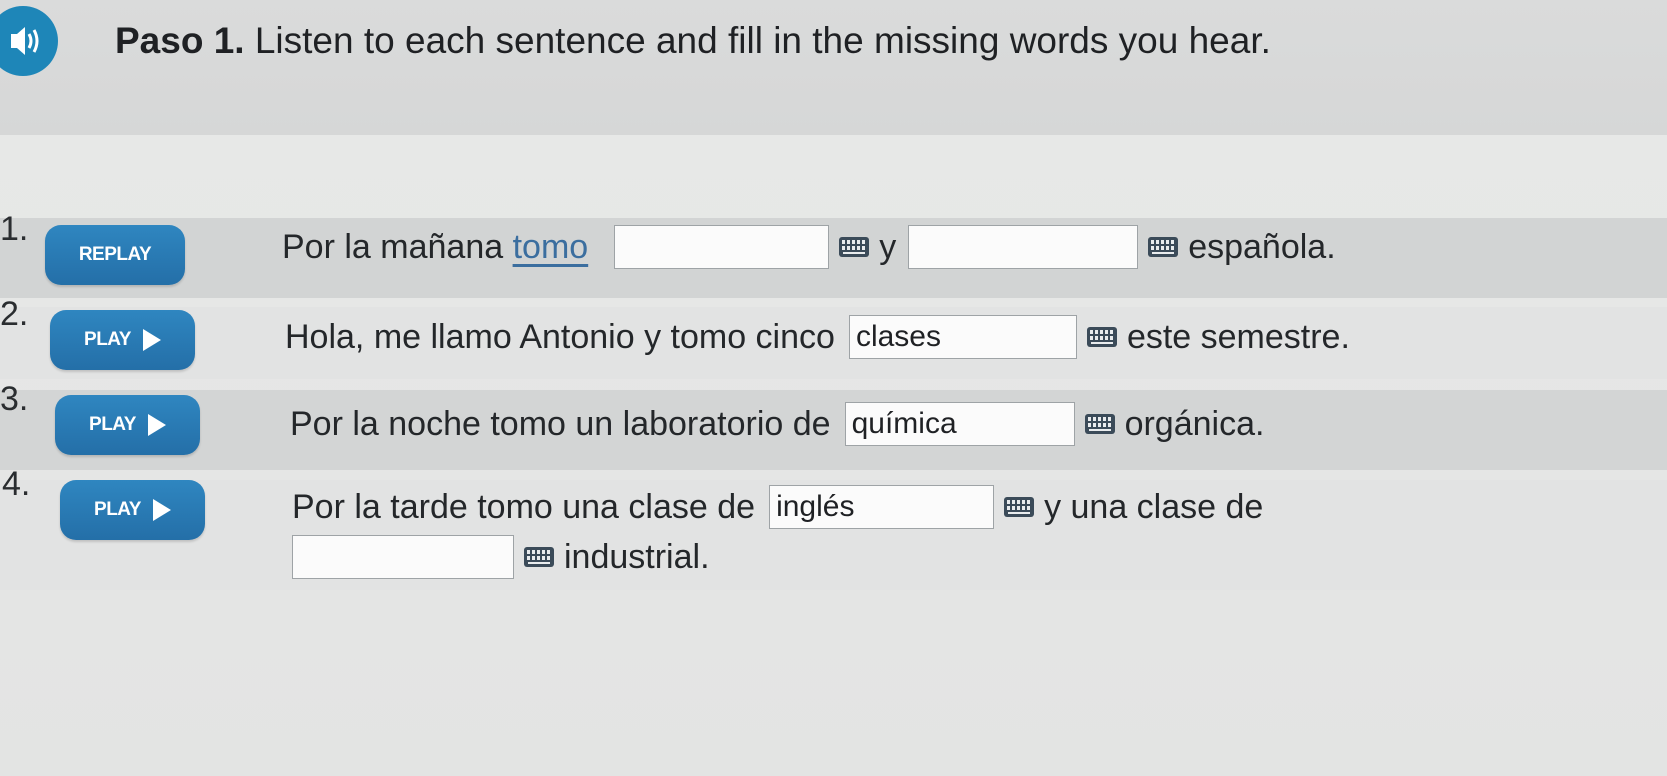 The width and height of the screenshot is (1667, 776). I want to click on item-number-2: 2., so click(14, 314).